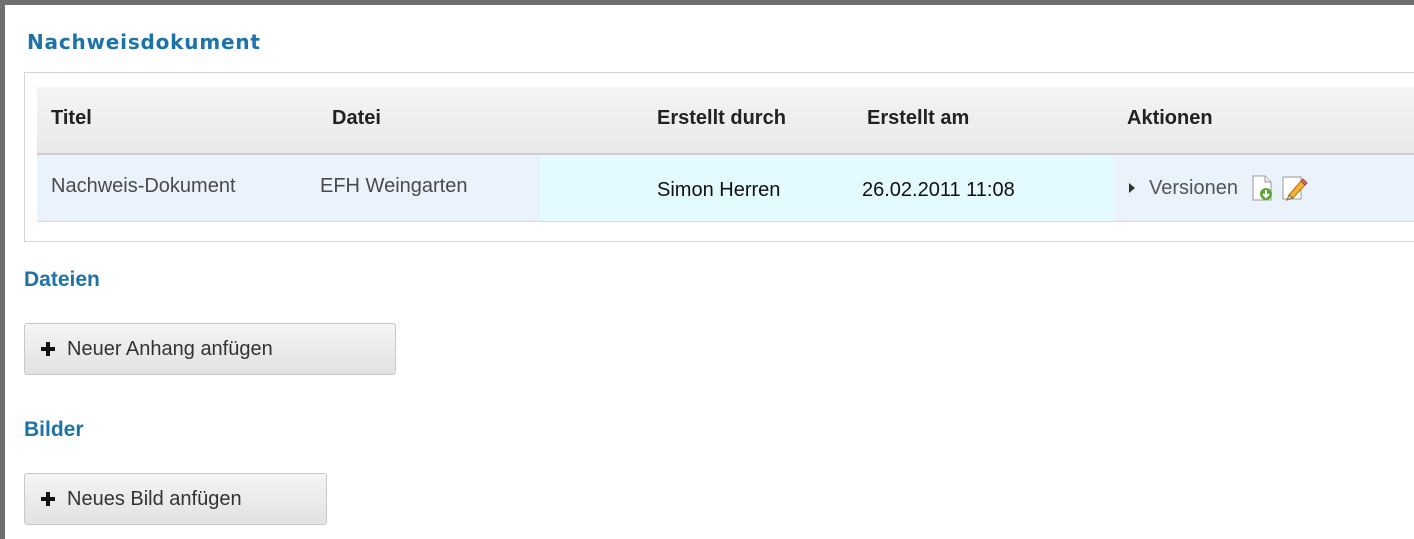  What do you see at coordinates (1294, 188) in the screenshot?
I see `pencil-edit-icon` at bounding box center [1294, 188].